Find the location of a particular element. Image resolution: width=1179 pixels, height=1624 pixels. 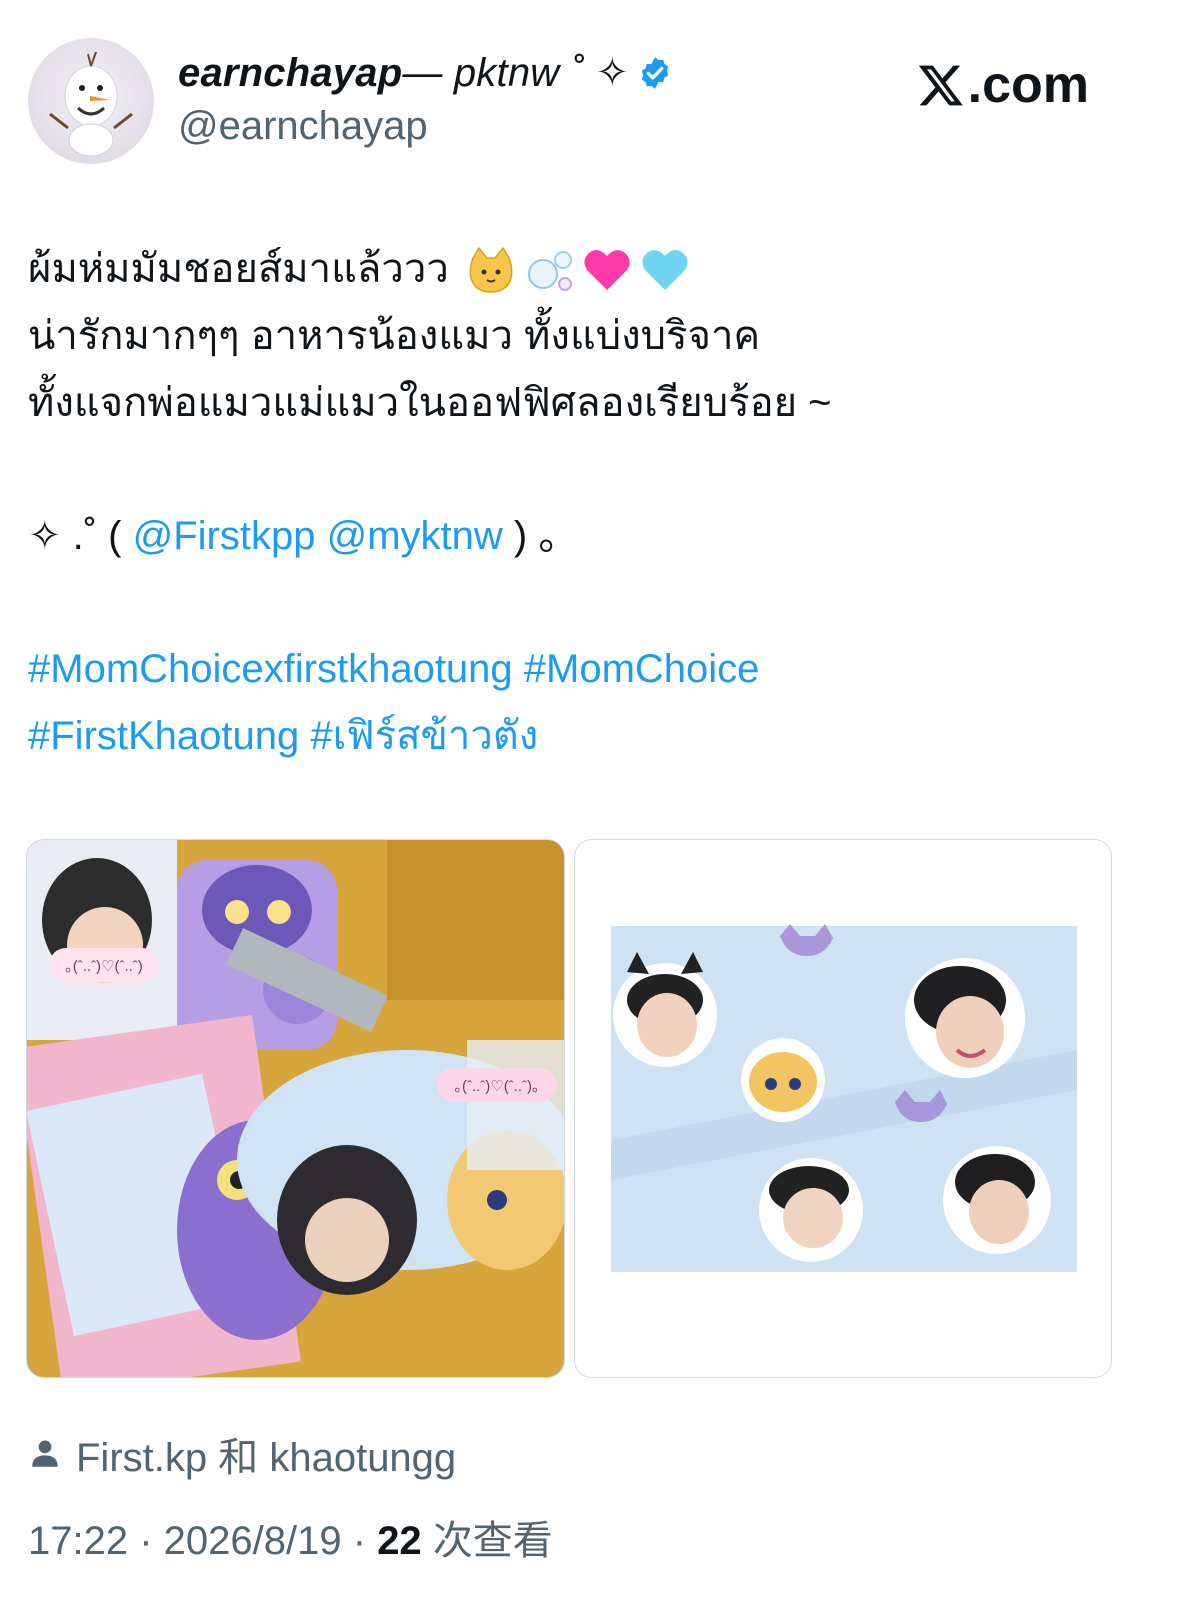

photo1-sticker-1: ｡(ˆ..ˆ)♡(ˆ..ˆ) is located at coordinates (104, 965).